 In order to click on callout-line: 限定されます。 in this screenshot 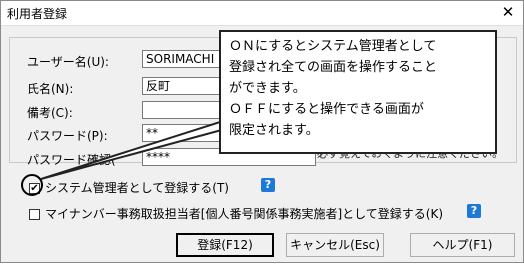, I will do `click(274, 130)`.